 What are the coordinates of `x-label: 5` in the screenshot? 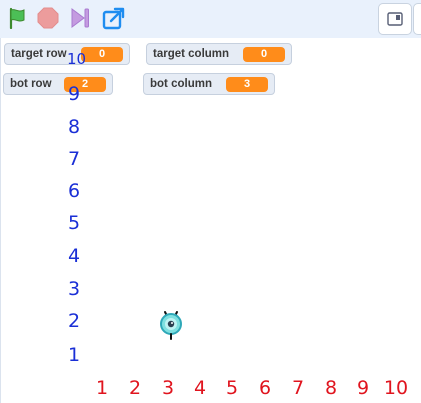 It's located at (232, 388).